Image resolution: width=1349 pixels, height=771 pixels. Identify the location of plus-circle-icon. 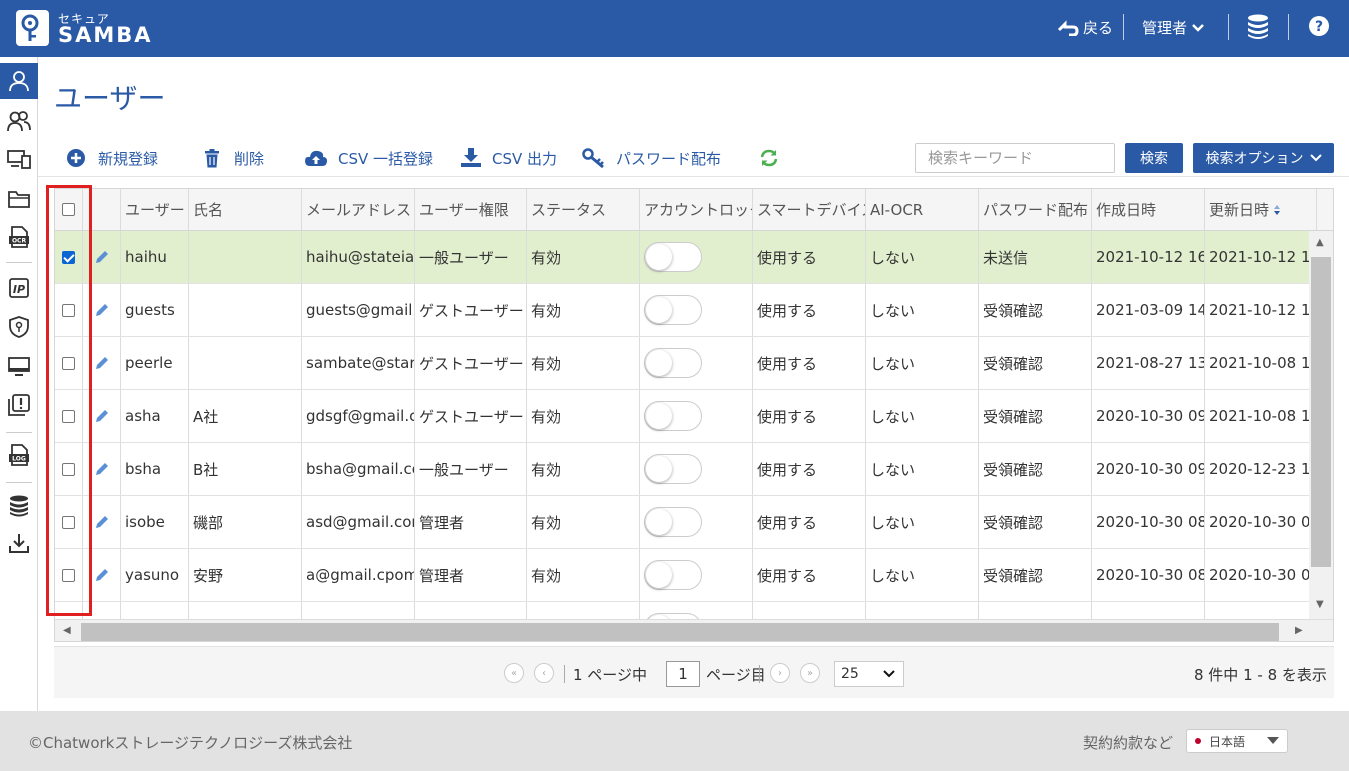
(76, 158).